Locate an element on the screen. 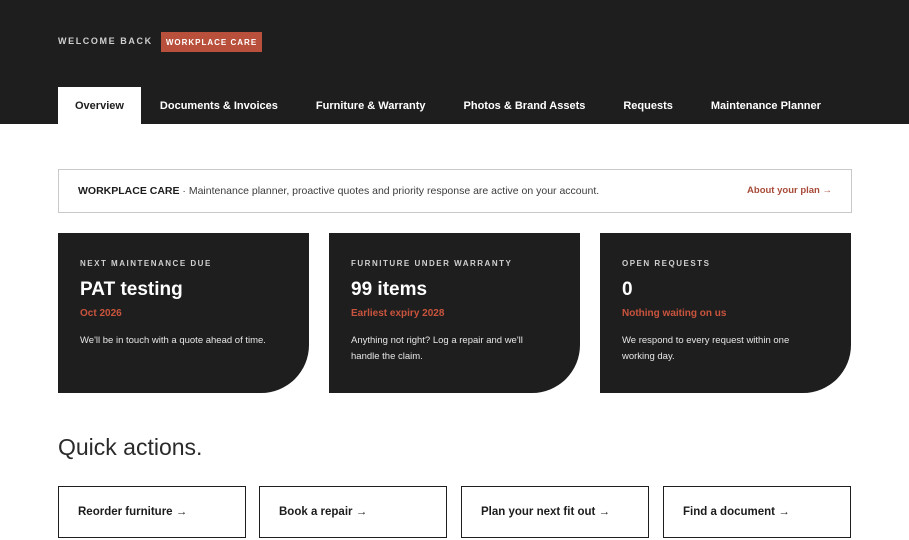 The height and width of the screenshot is (540, 909). quick-actions-title: Quick actions. is located at coordinates (130, 447).